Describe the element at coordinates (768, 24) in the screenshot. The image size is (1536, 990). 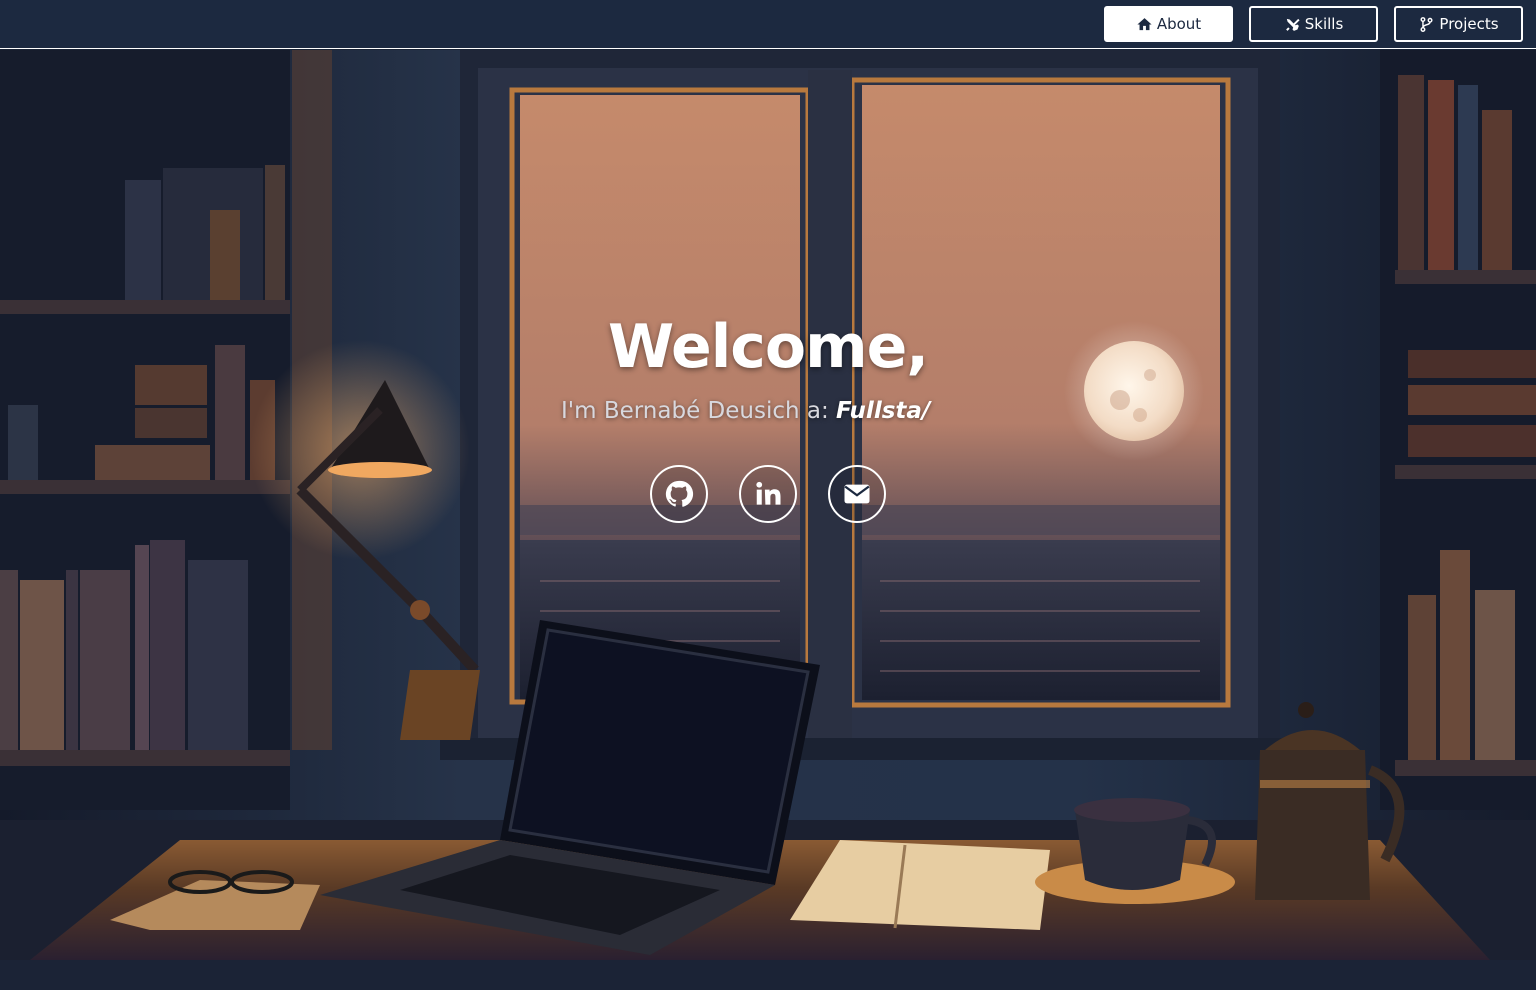
I see `top-navbar: About Skills Projects` at that location.